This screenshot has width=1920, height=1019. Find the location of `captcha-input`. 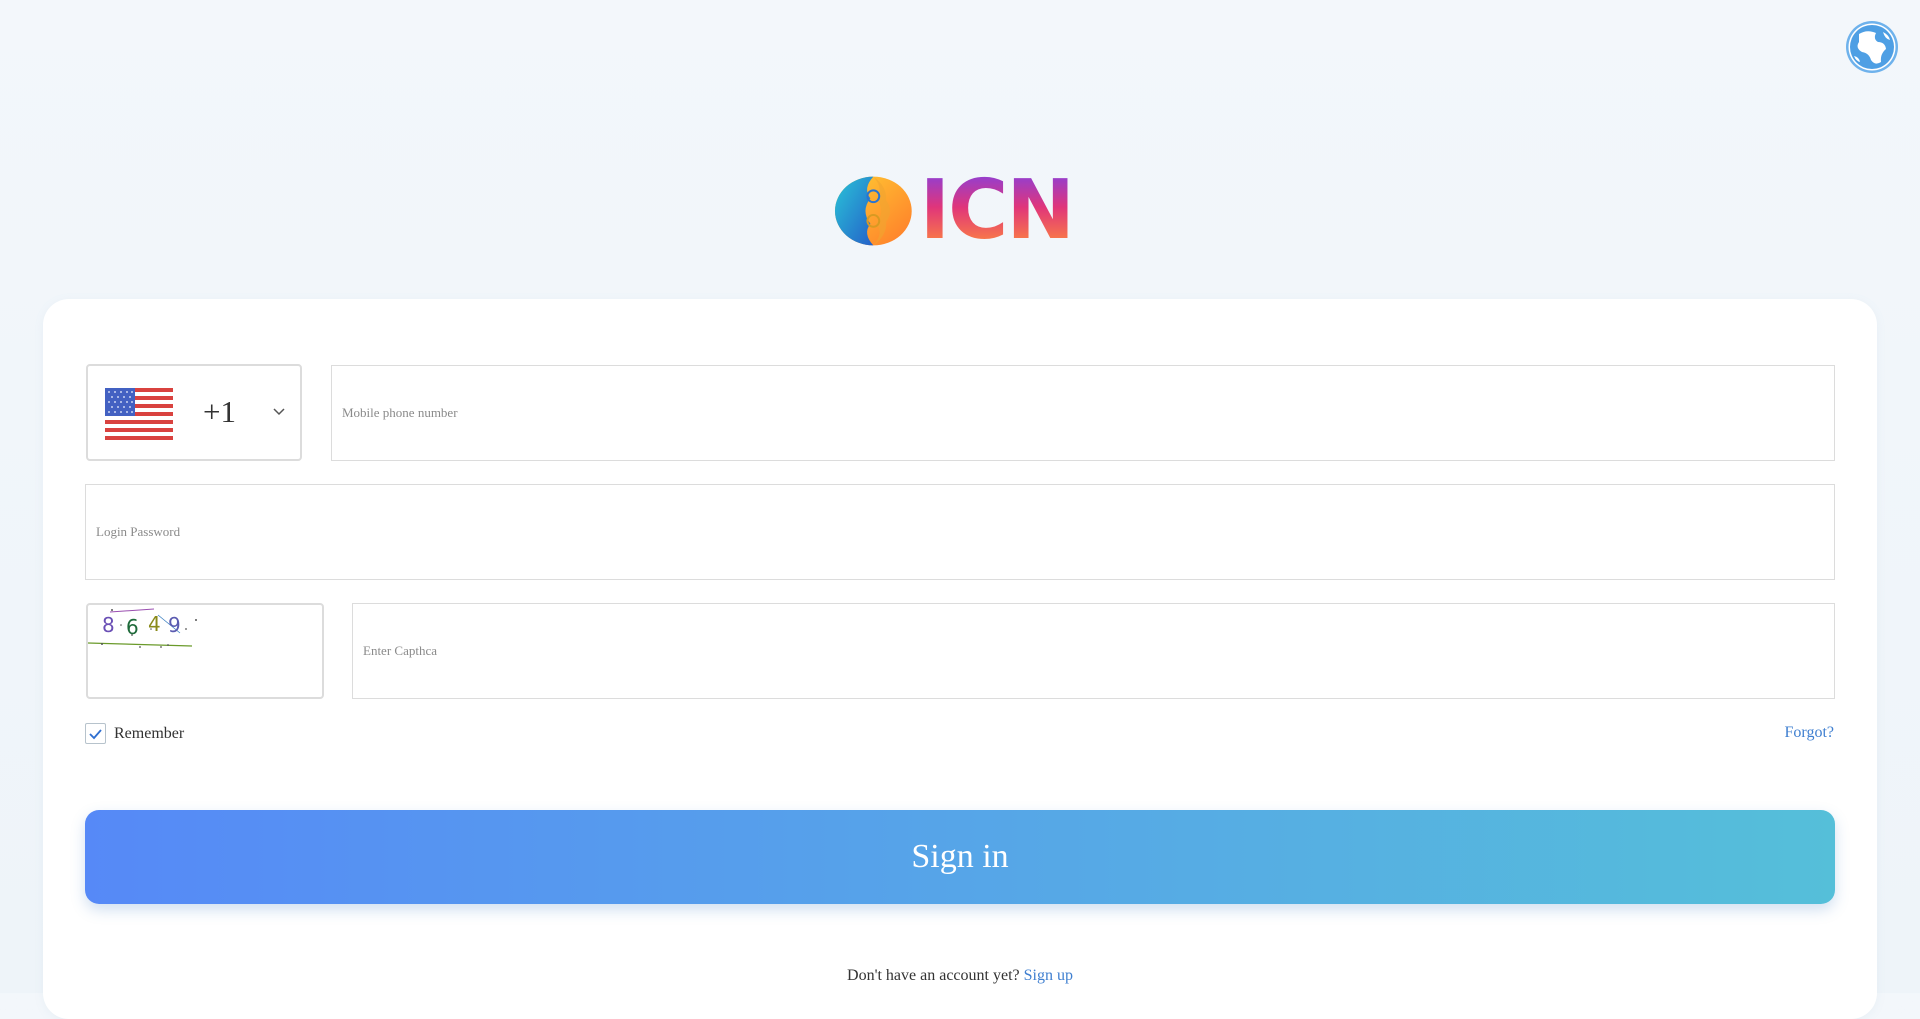

captcha-input is located at coordinates (1093, 651).